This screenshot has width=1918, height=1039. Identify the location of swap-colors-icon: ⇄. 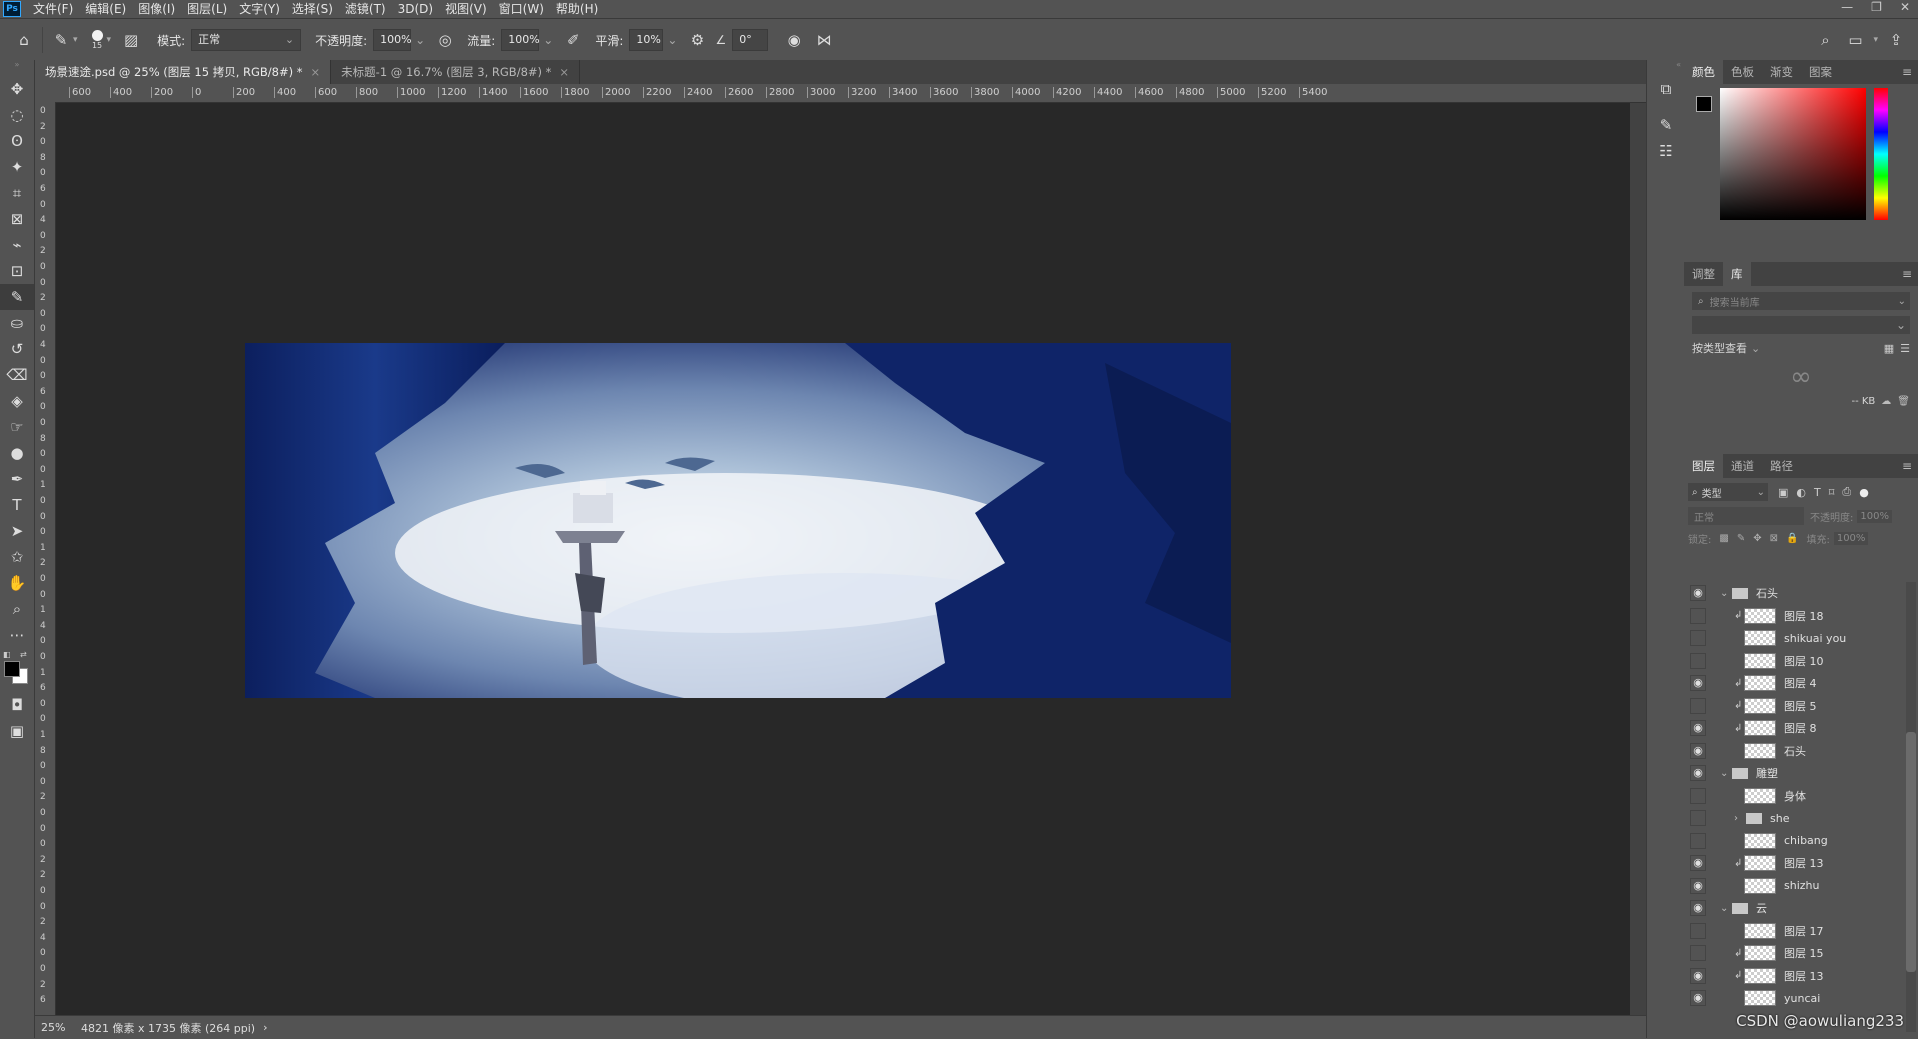
(23, 654).